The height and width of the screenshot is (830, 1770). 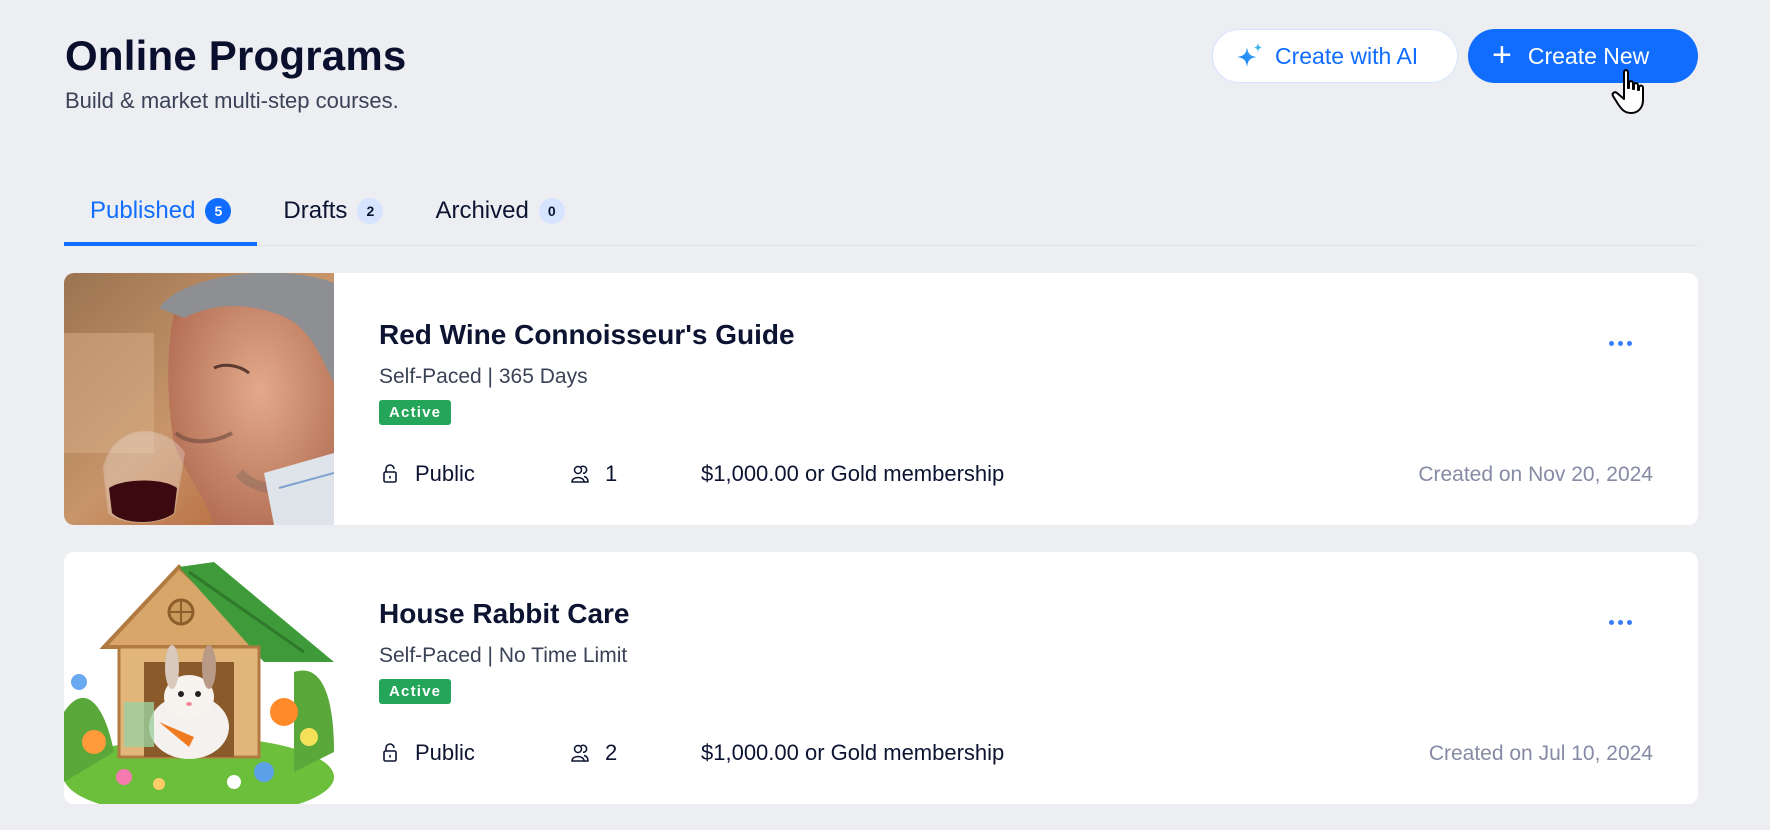 I want to click on wine-tasting-image, so click(x=199, y=399).